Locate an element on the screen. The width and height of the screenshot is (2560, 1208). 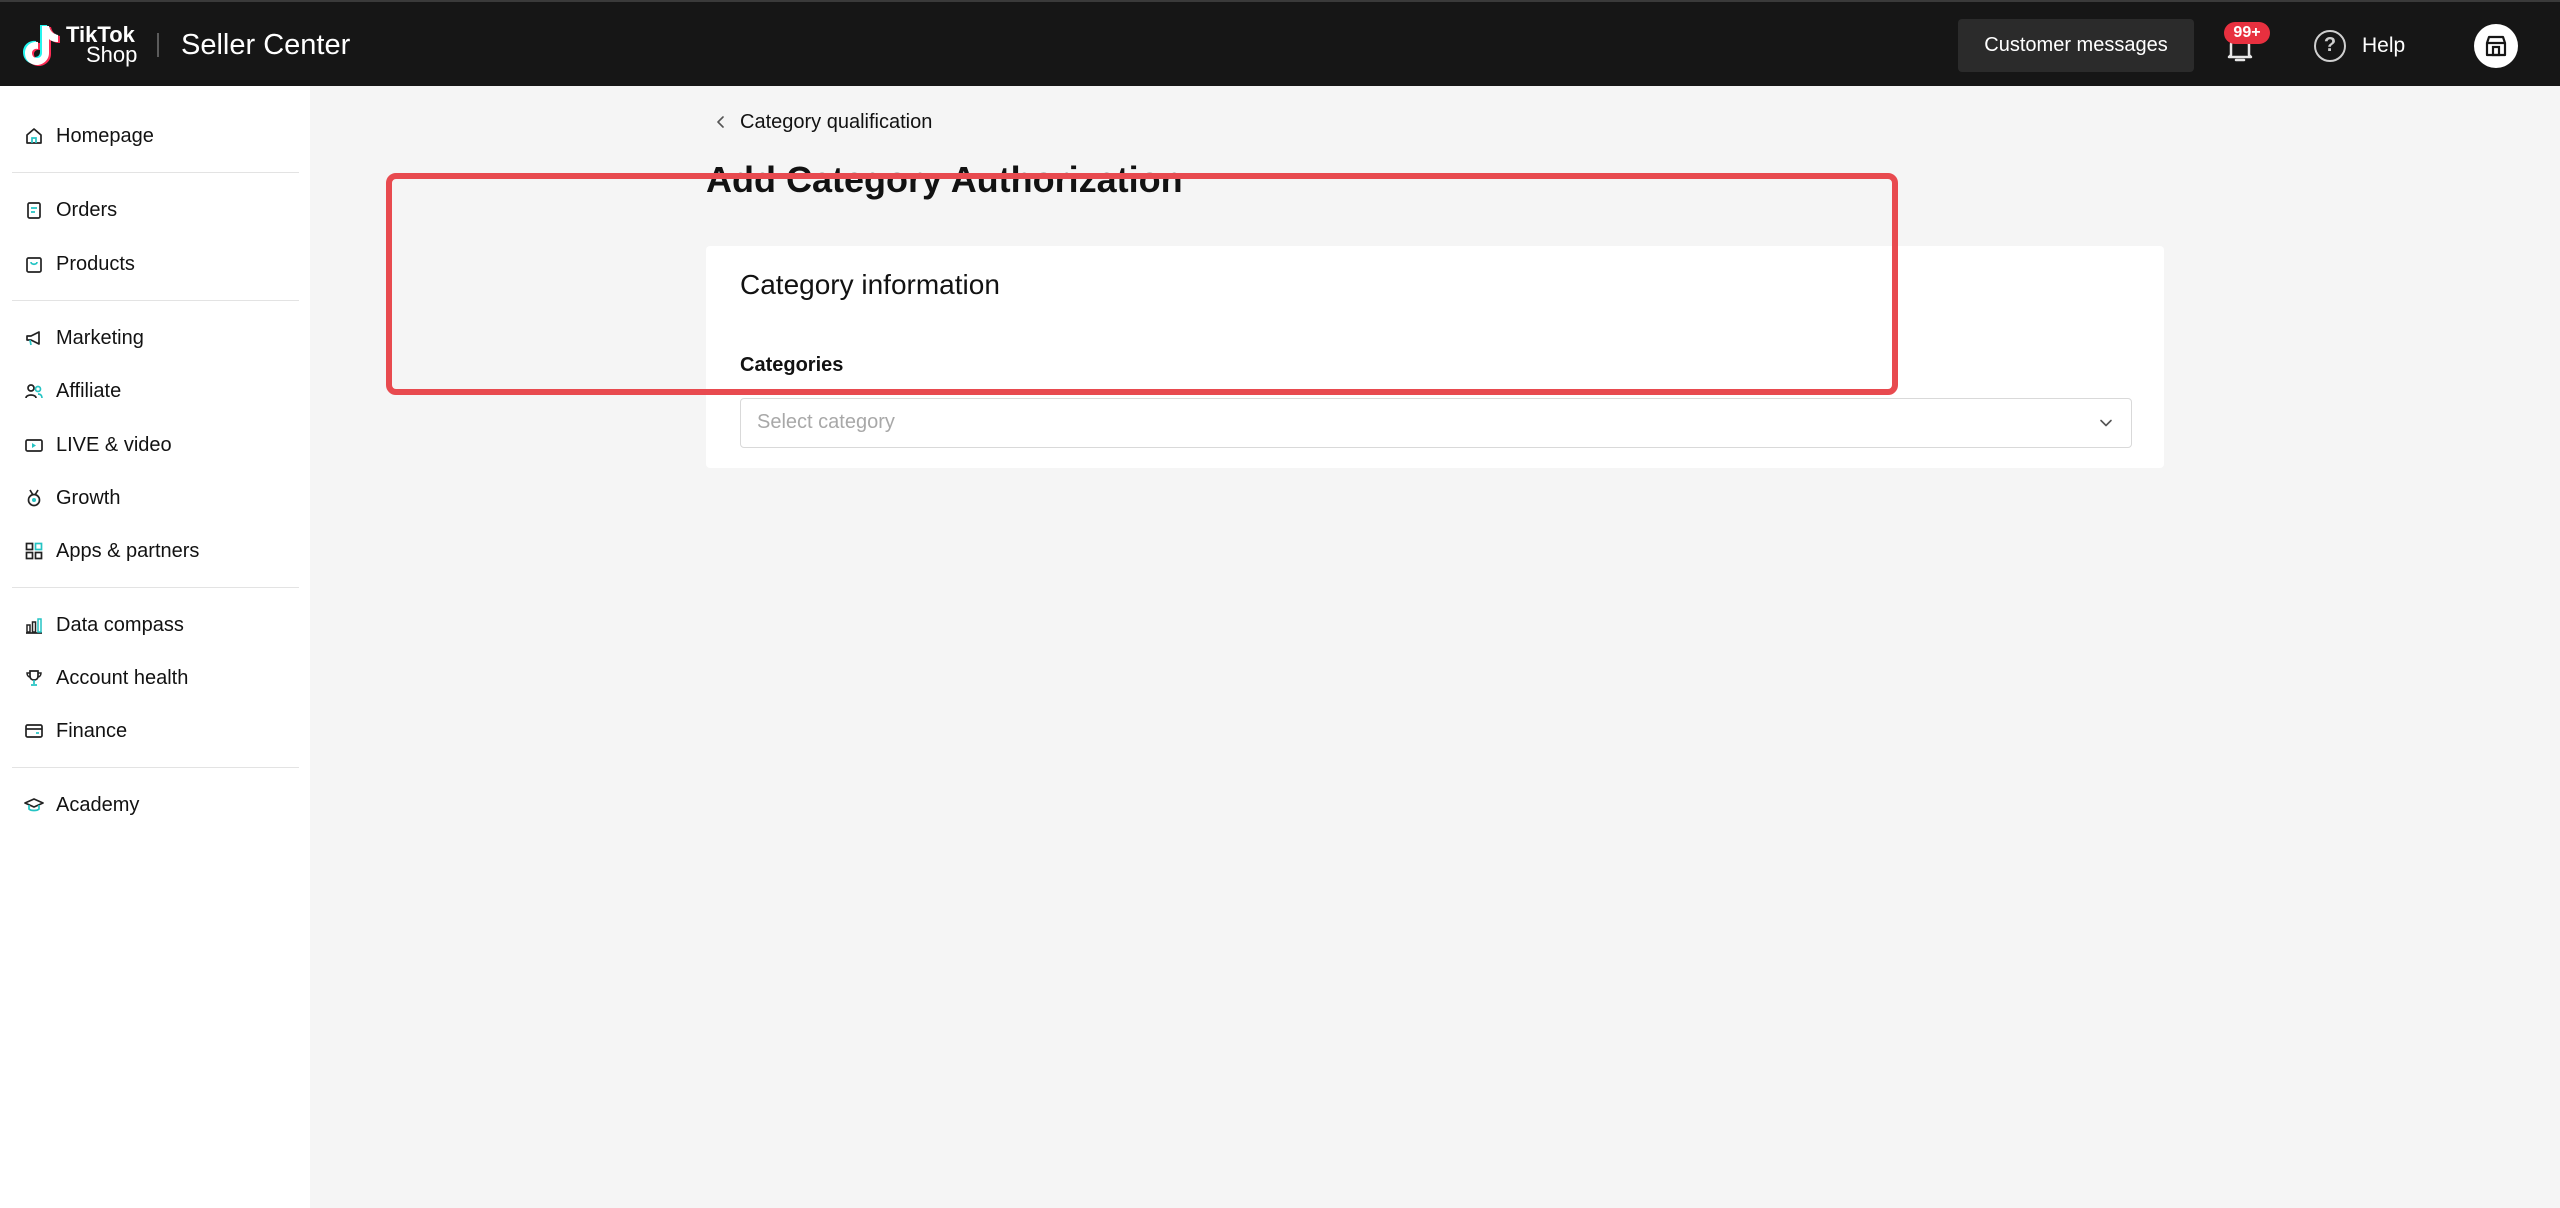
sidebar-item-label: Affiliate is located at coordinates (89, 390).